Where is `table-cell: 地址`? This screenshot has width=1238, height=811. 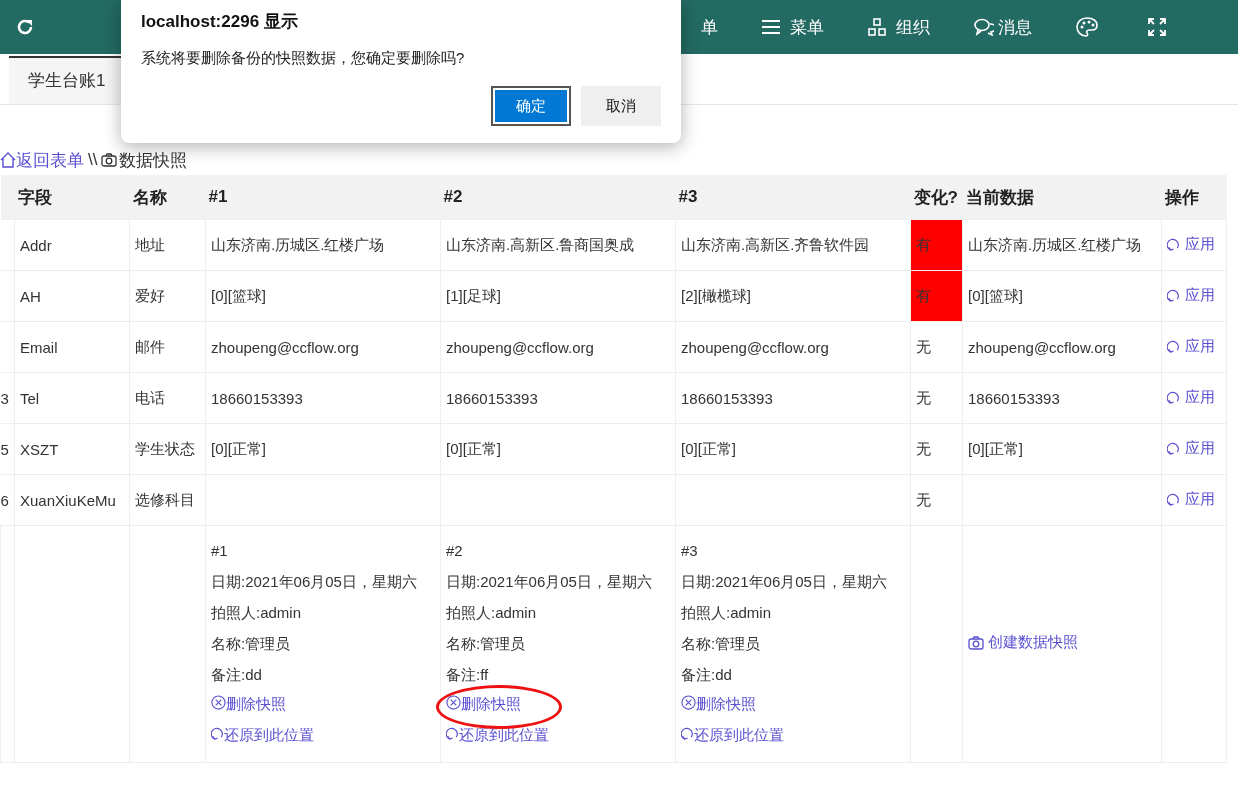 table-cell: 地址 is located at coordinates (167, 245).